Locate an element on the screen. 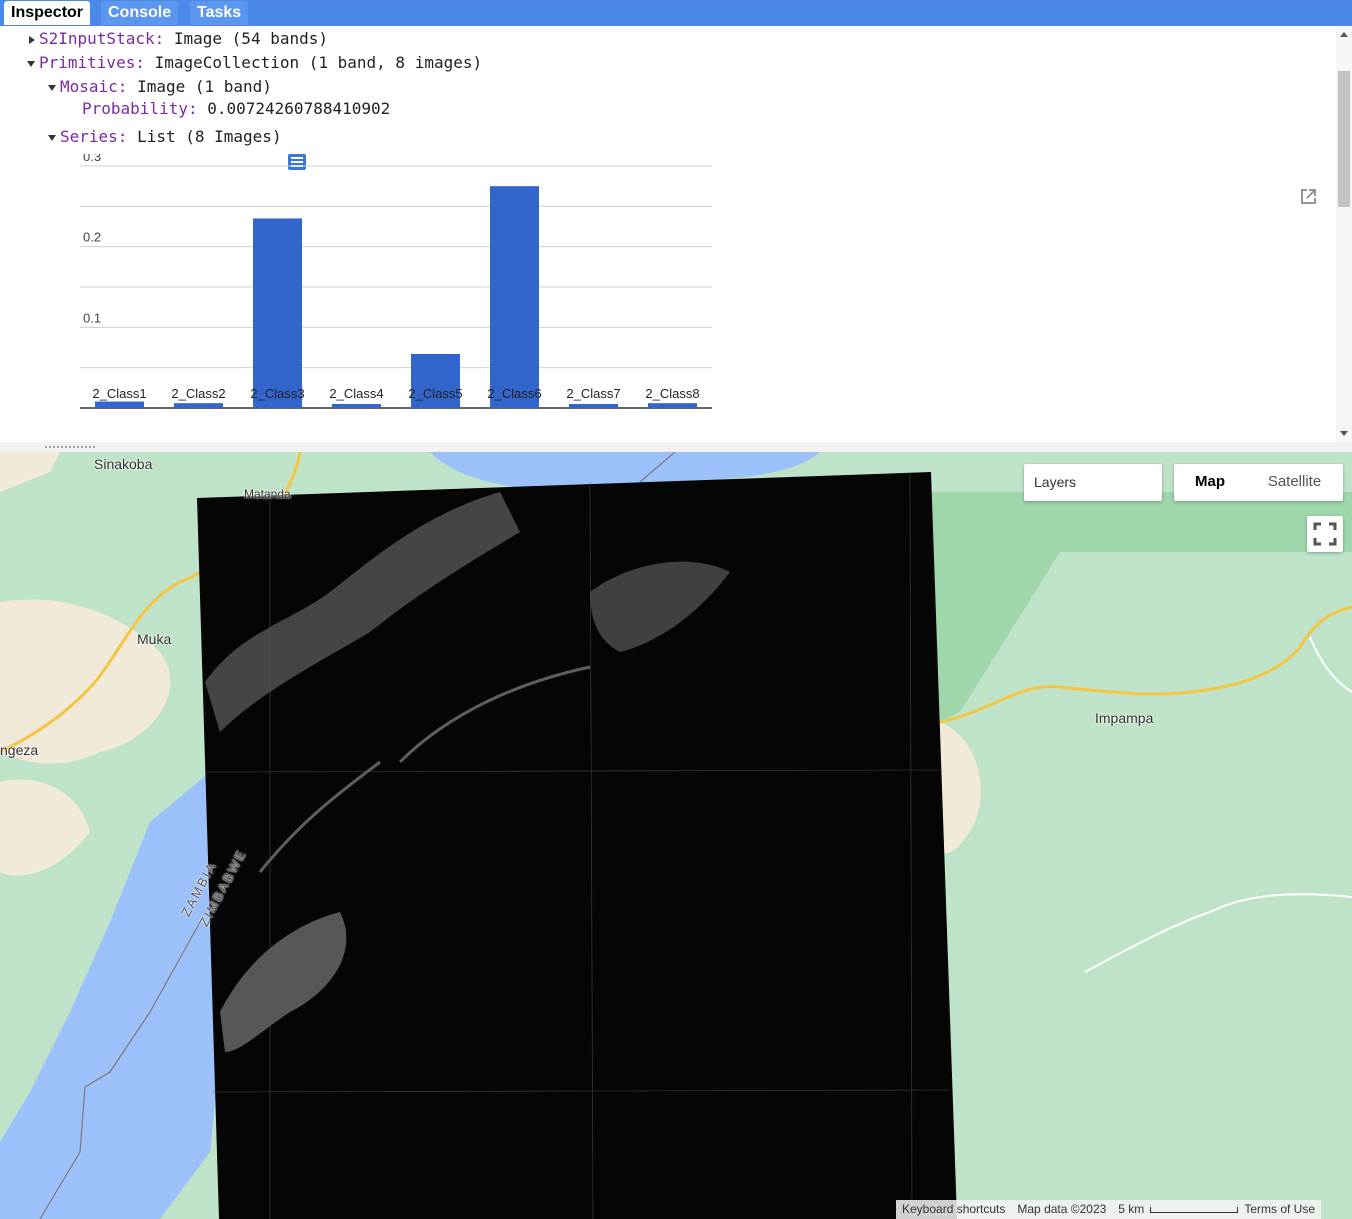 The height and width of the screenshot is (1219, 1352). satellite-button: Satellite is located at coordinates (1294, 482).